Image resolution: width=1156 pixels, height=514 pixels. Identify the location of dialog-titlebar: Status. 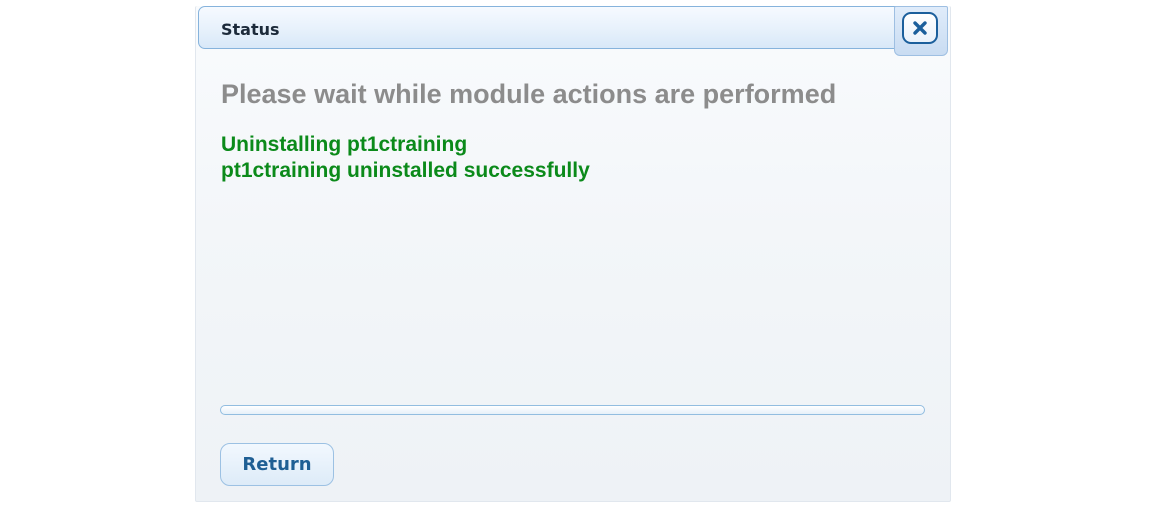
(570, 27).